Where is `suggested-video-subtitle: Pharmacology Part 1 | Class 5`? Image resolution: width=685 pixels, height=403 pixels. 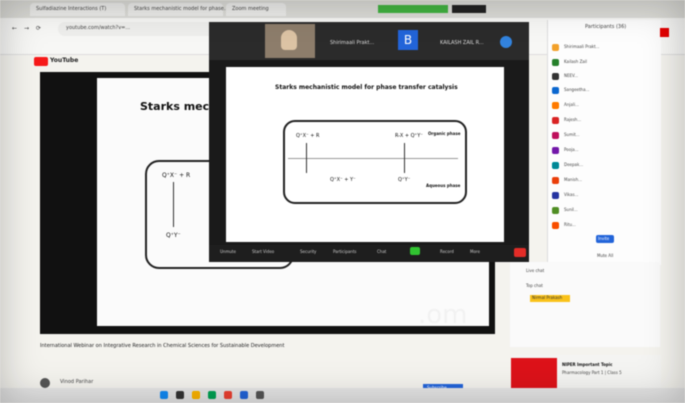 suggested-video-subtitle: Pharmacology Part 1 | Class 5 is located at coordinates (592, 372).